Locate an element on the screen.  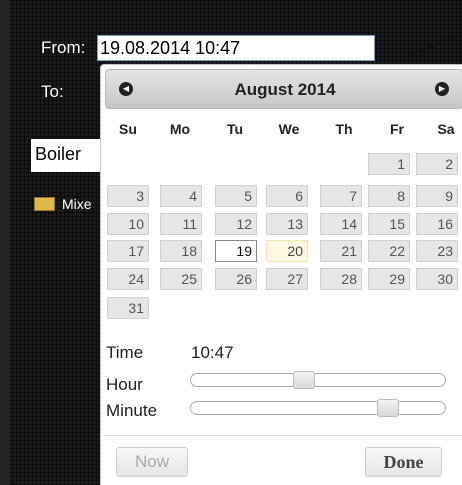
day-5: 5 is located at coordinates (236, 196).